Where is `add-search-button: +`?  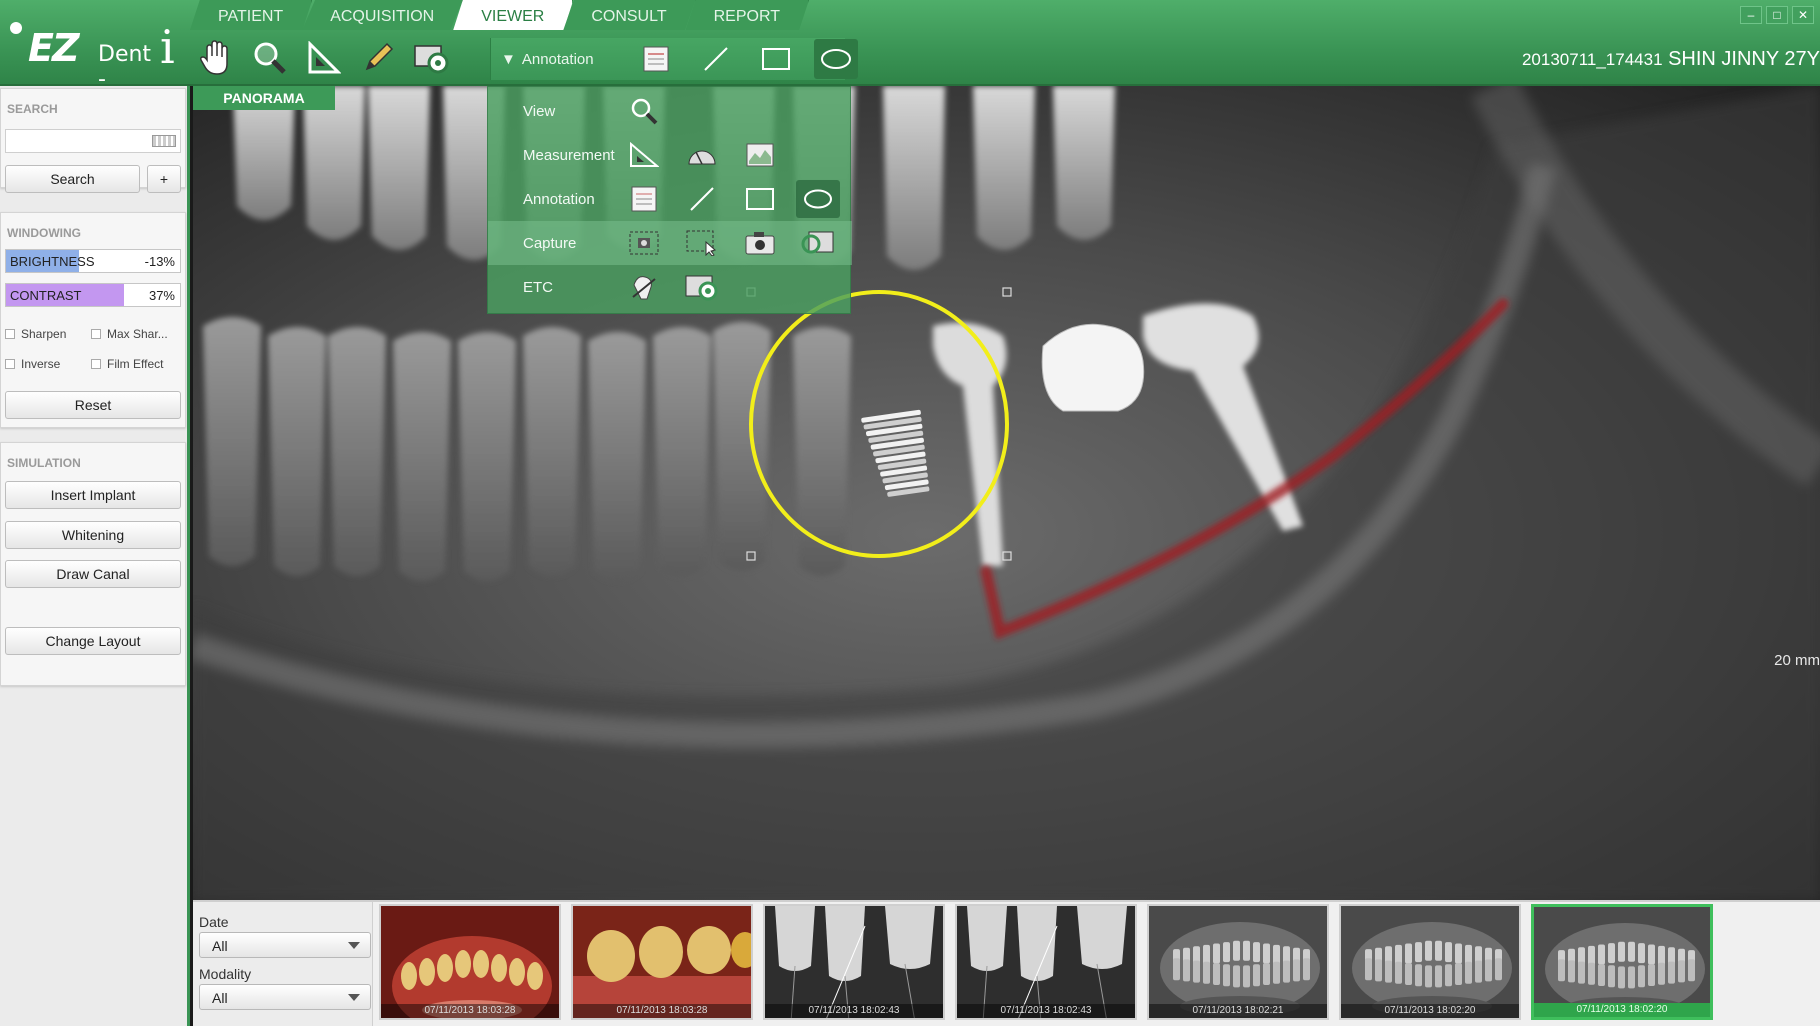
add-search-button: + is located at coordinates (164, 179).